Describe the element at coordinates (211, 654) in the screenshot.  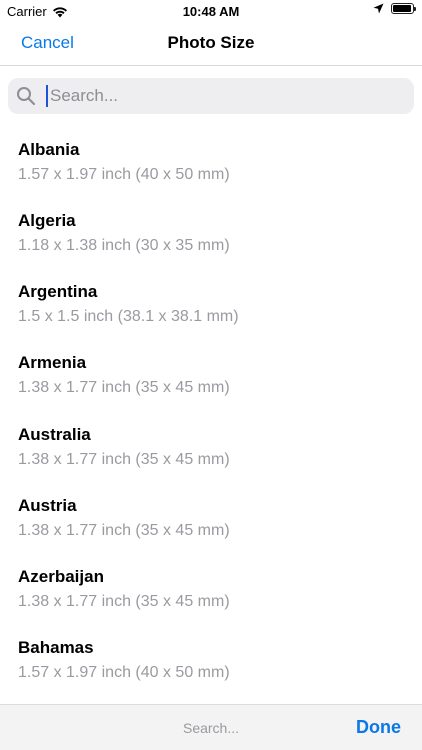
I see `list-item-bahamas: Bahamas 1.57 x 1.97 inch (40 x 50 mm)` at that location.